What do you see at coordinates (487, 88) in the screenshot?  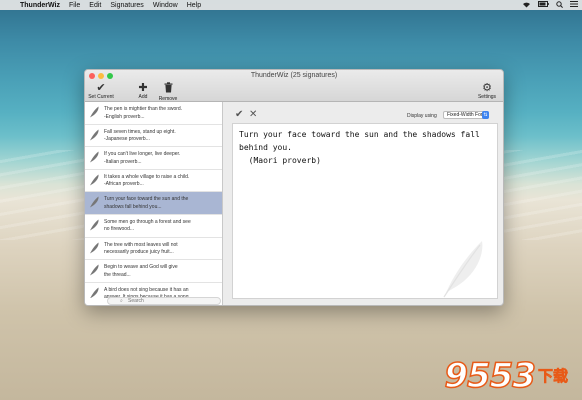 I see `gear-icon: ⚙` at bounding box center [487, 88].